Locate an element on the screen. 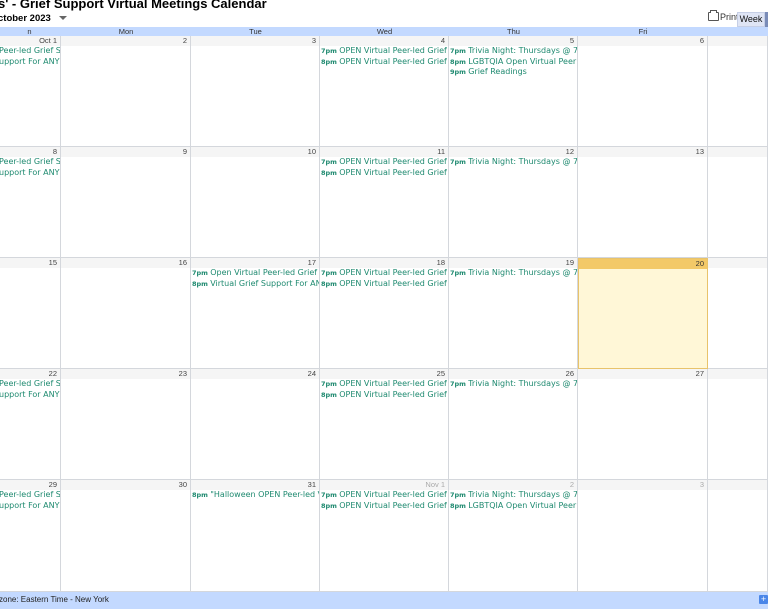  date-number: 24 is located at coordinates (255, 374).